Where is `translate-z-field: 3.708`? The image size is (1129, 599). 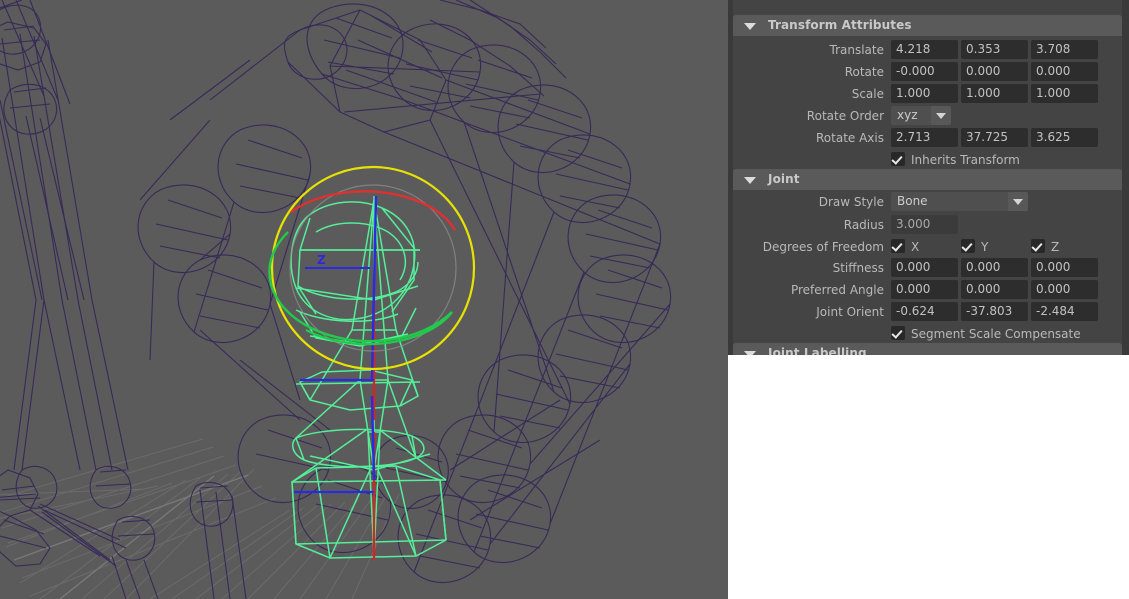 translate-z-field: 3.708 is located at coordinates (1064, 49).